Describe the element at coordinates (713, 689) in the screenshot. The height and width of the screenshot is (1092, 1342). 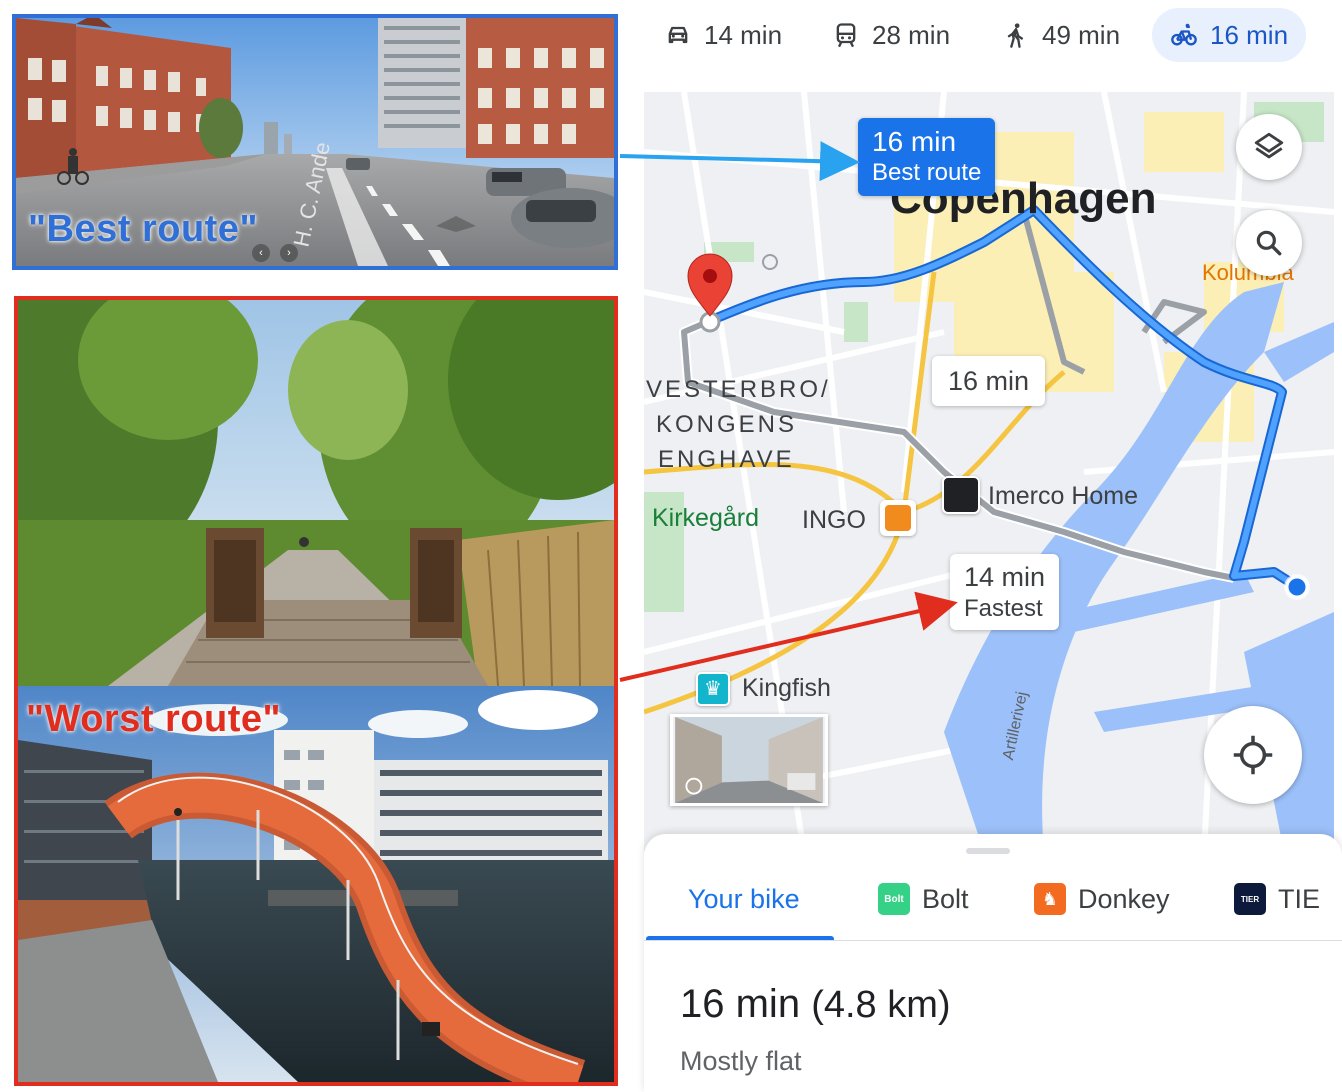
I see `crown-icon: ♛` at that location.